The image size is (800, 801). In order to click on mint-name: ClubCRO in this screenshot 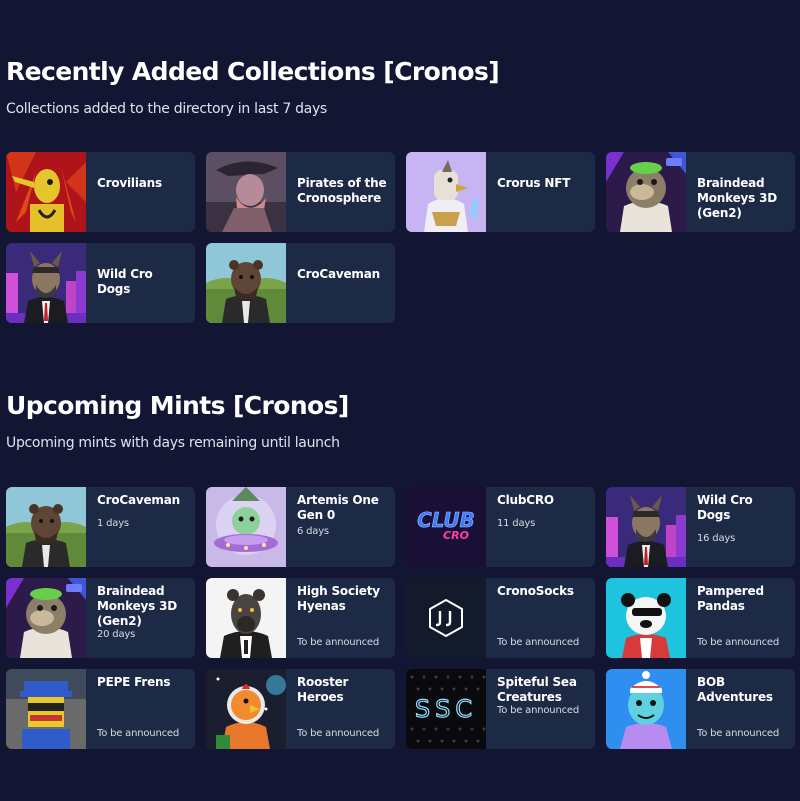, I will do `click(525, 500)`.